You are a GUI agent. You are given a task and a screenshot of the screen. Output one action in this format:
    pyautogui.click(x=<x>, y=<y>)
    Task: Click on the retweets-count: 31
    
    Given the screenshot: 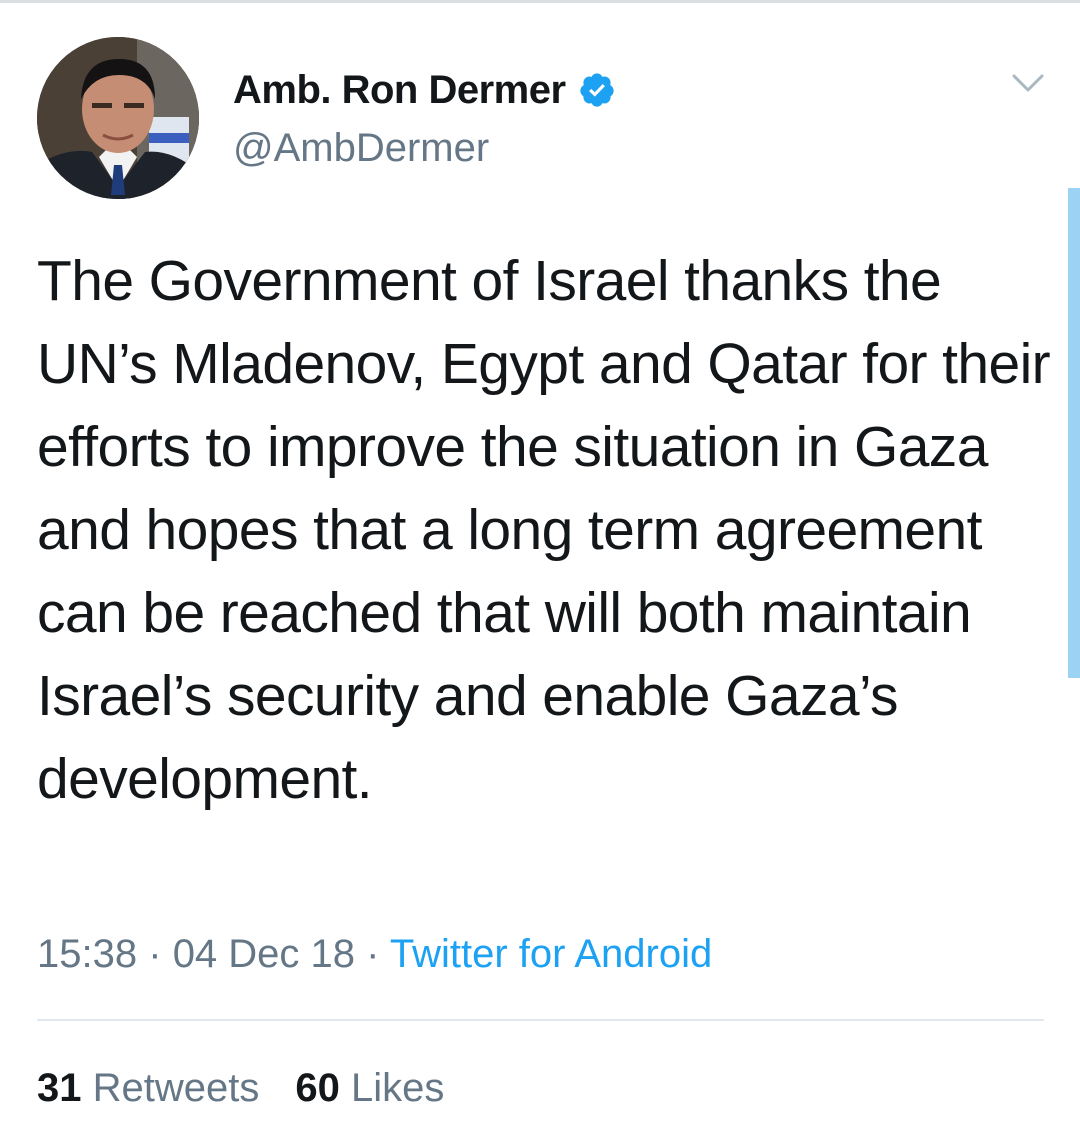 What is the action you would take?
    pyautogui.click(x=59, y=1088)
    